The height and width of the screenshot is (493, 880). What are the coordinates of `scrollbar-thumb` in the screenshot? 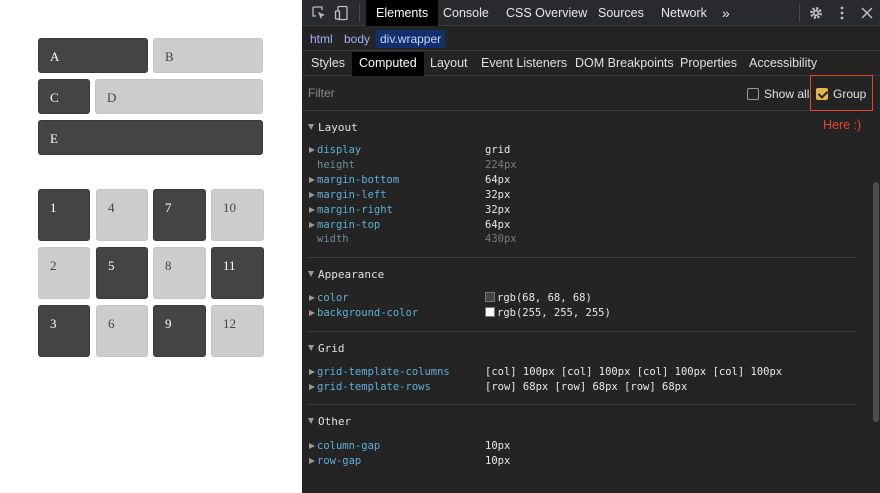 It's located at (876, 302).